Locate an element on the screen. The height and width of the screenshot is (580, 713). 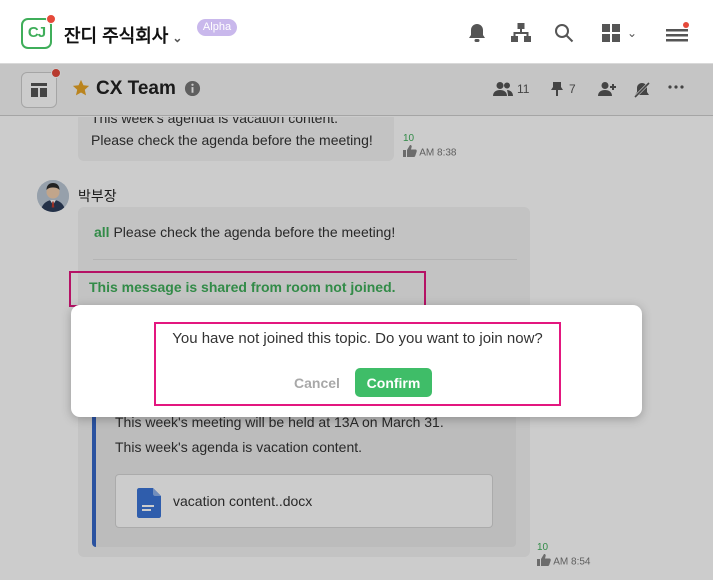
menu-icon is located at coordinates (677, 33).